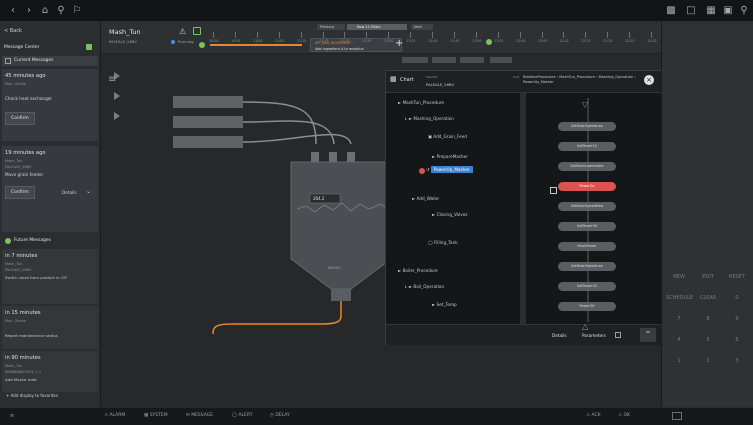  What do you see at coordinates (559, 335) in the screenshot?
I see `tab-details: Details` at bounding box center [559, 335].